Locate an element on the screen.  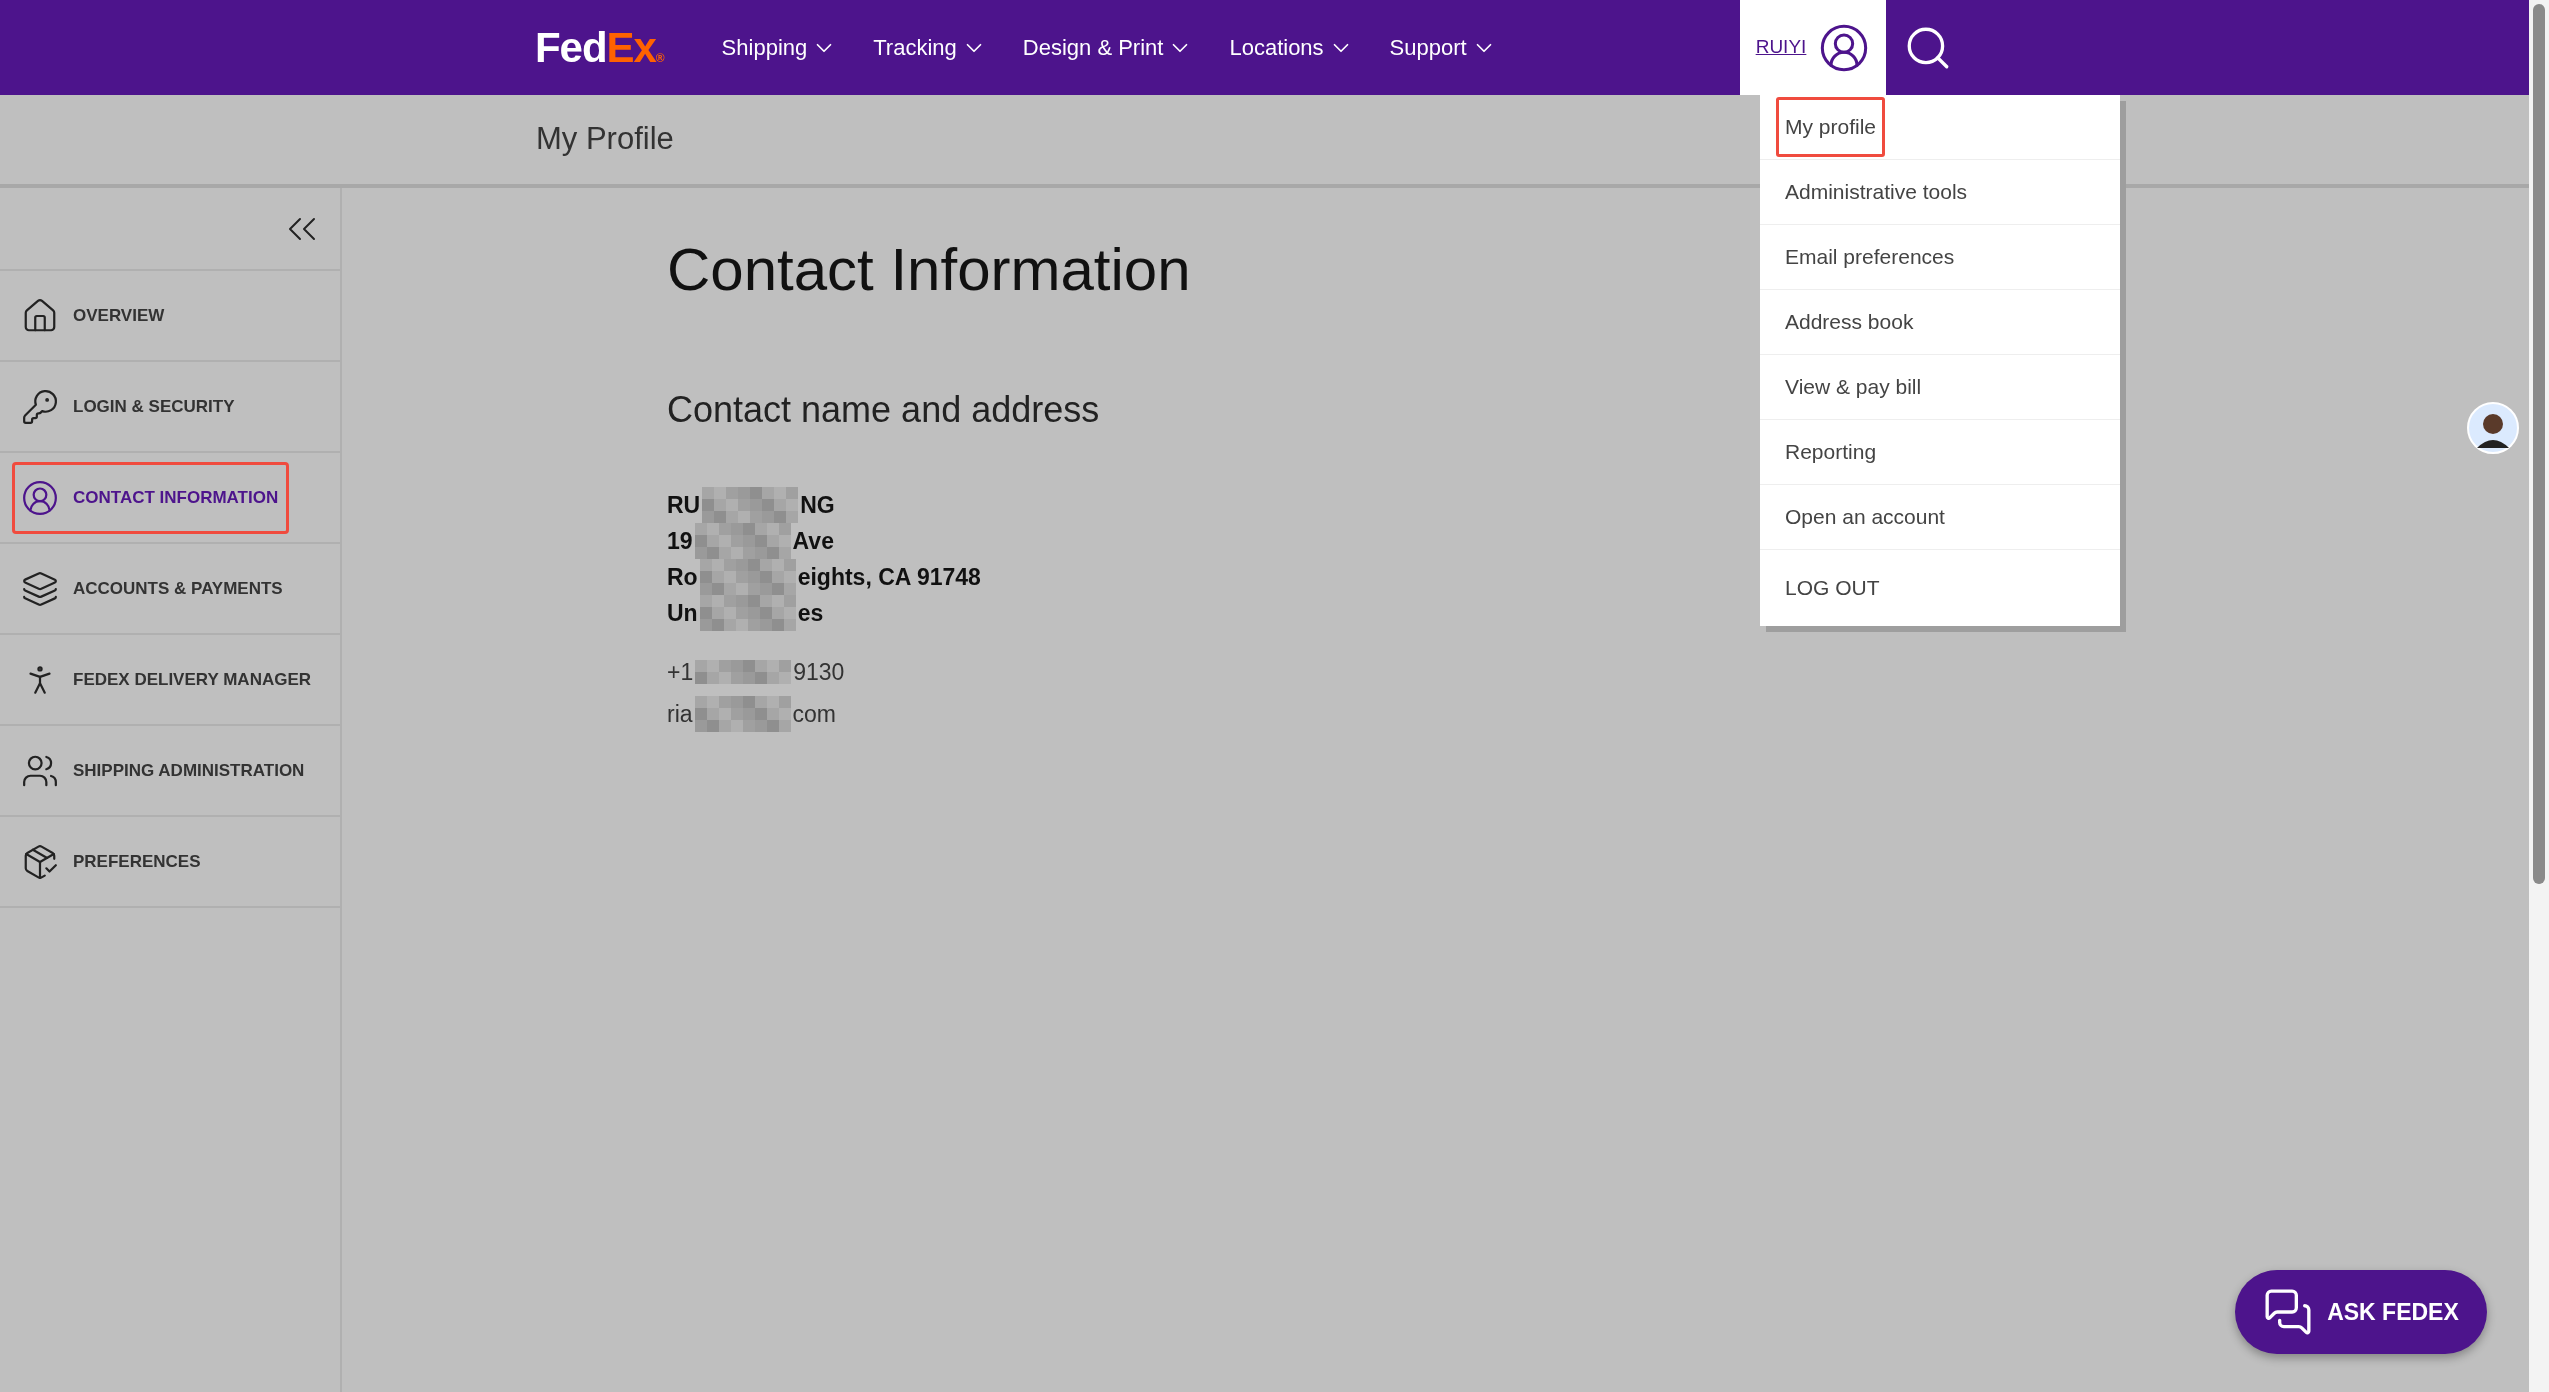
sidebar-item: ACCOUNTS & PAYMENTS is located at coordinates (153, 588).